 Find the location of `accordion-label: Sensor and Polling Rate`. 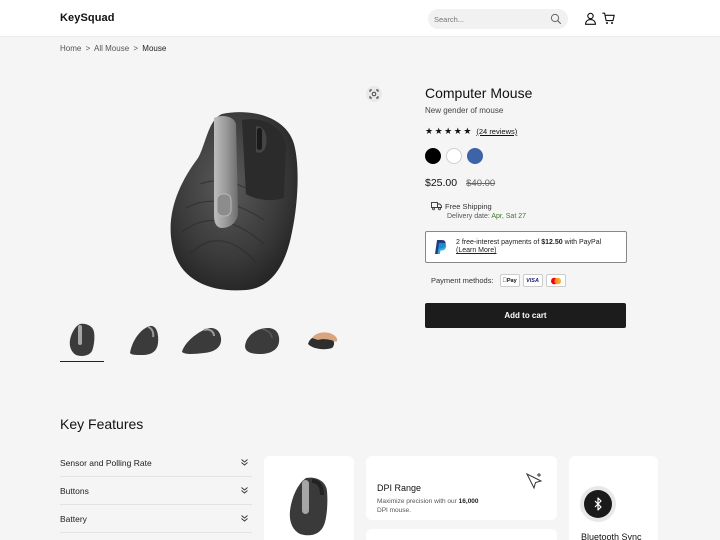

accordion-label: Sensor and Polling Rate is located at coordinates (106, 463).